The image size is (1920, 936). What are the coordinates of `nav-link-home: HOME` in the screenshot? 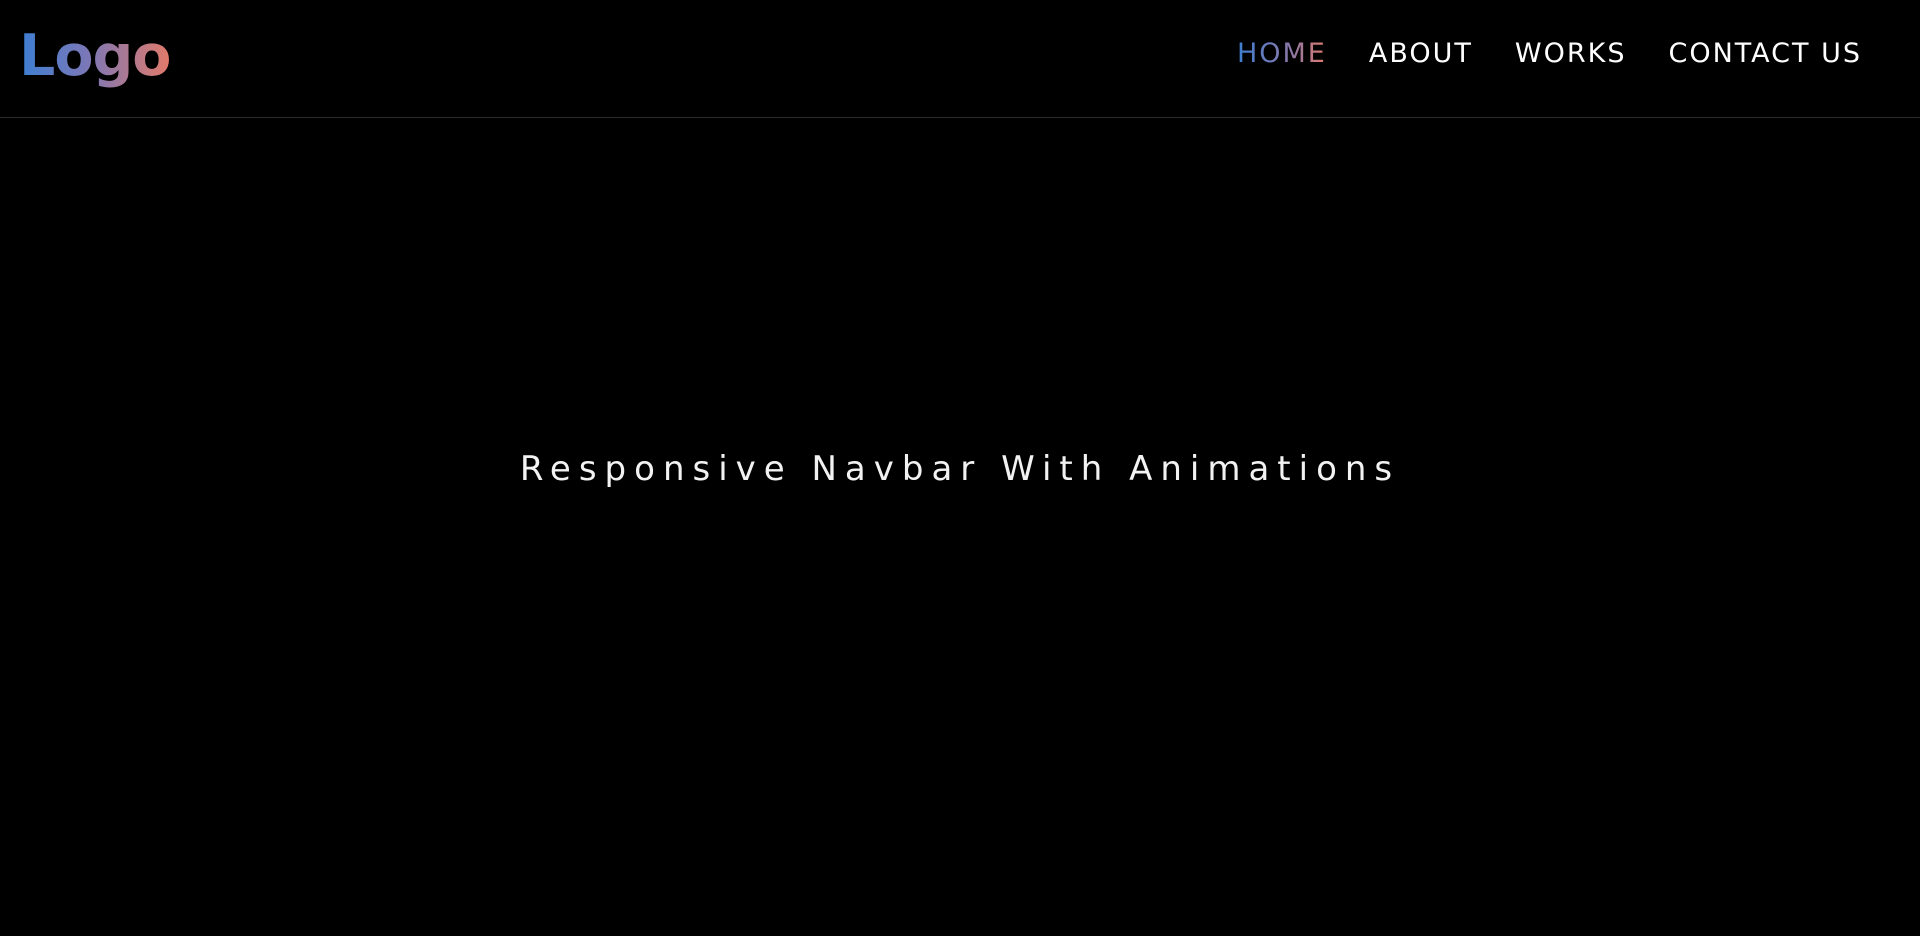 It's located at (1282, 54).